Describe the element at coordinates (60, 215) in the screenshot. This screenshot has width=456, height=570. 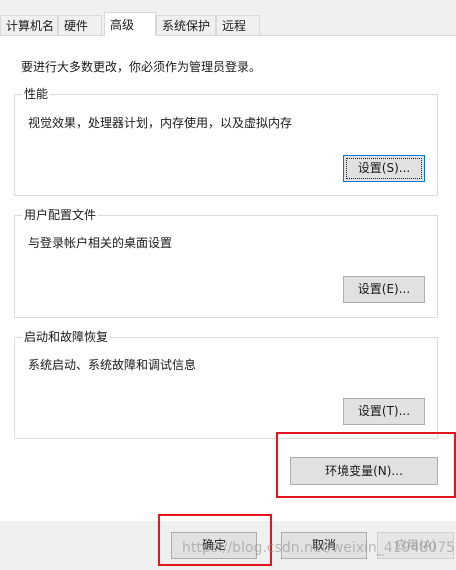
I see `user-profiles-group-title: 用户配置文件` at that location.